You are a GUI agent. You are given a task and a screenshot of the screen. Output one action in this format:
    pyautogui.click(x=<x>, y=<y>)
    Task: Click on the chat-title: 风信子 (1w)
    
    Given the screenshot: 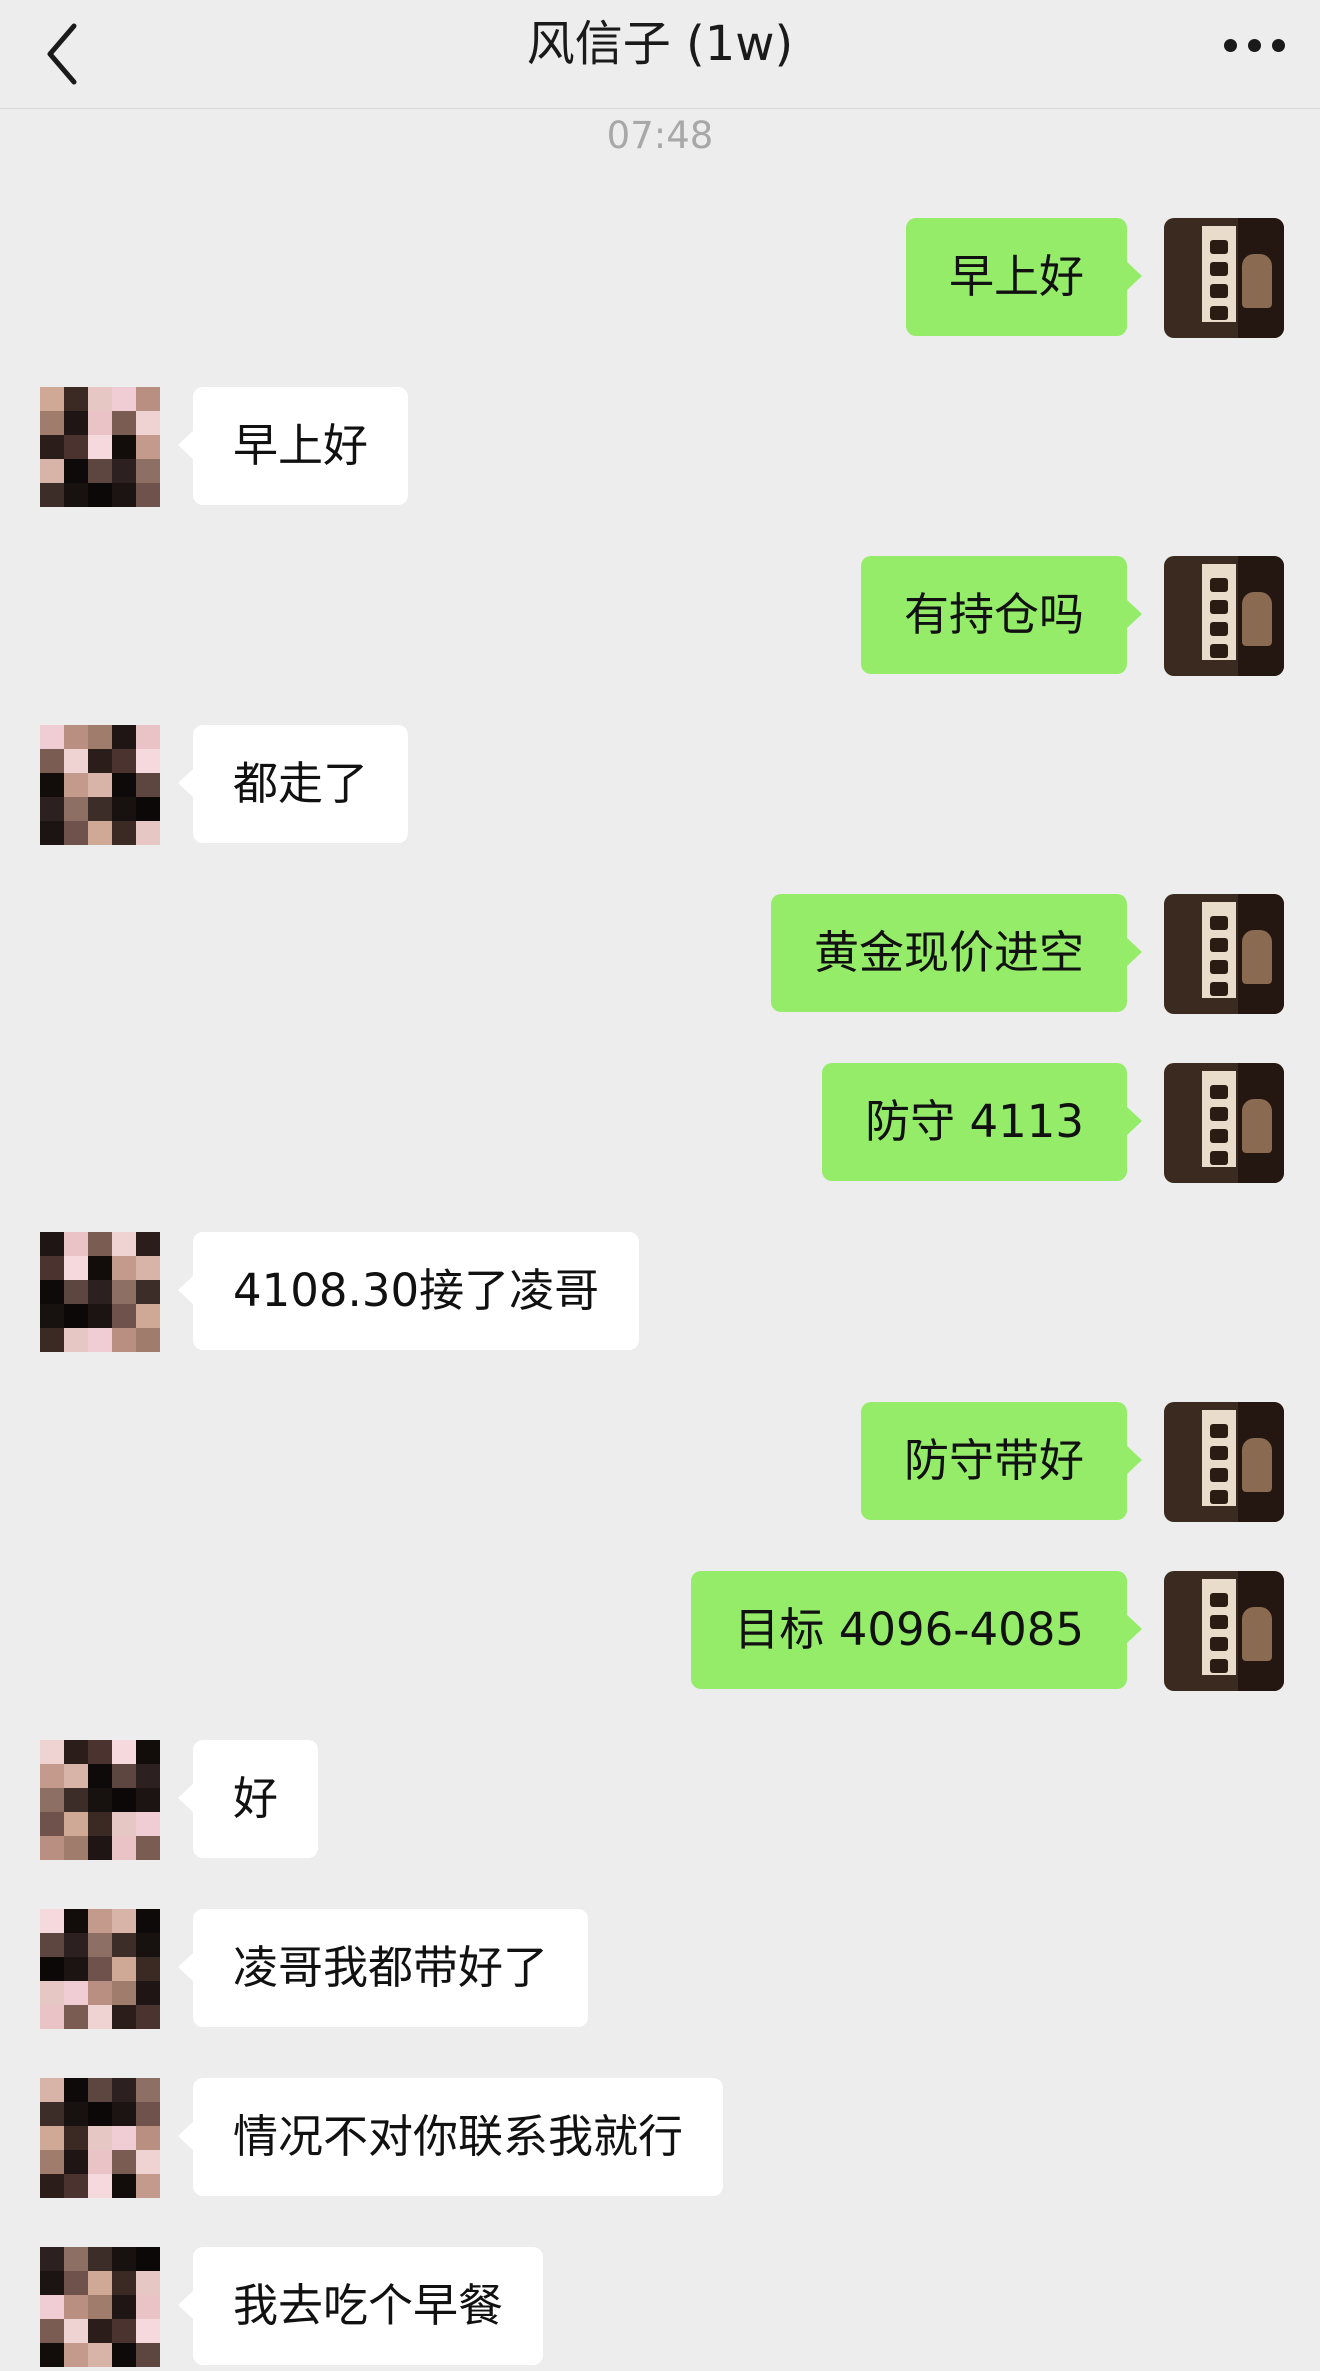 What is the action you would take?
    pyautogui.click(x=660, y=44)
    